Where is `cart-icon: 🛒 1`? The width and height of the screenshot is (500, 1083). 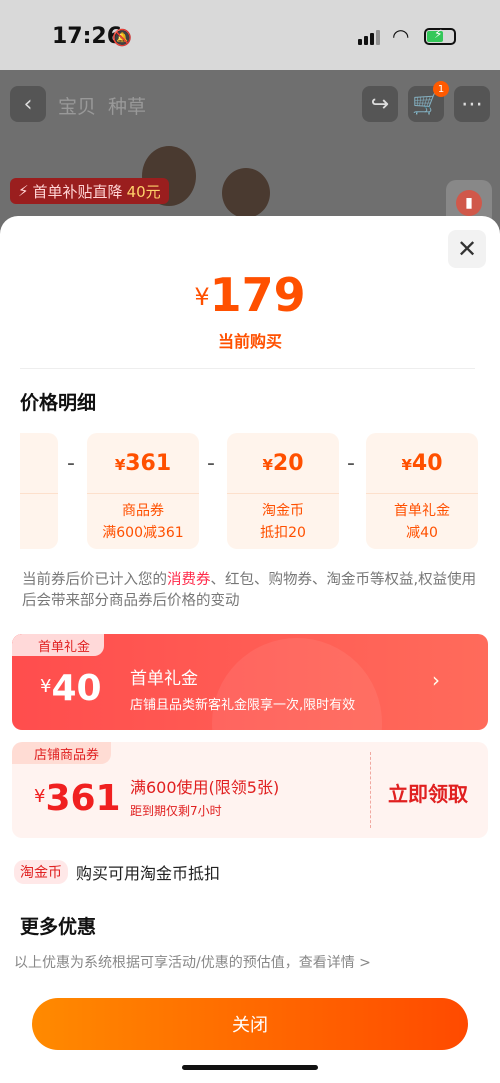
cart-icon: 🛒 1 is located at coordinates (428, 101).